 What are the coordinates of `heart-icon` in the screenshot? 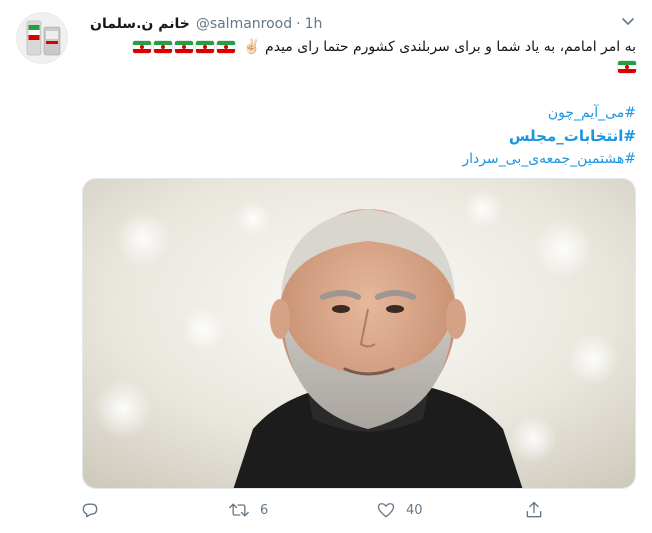 It's located at (386, 510).